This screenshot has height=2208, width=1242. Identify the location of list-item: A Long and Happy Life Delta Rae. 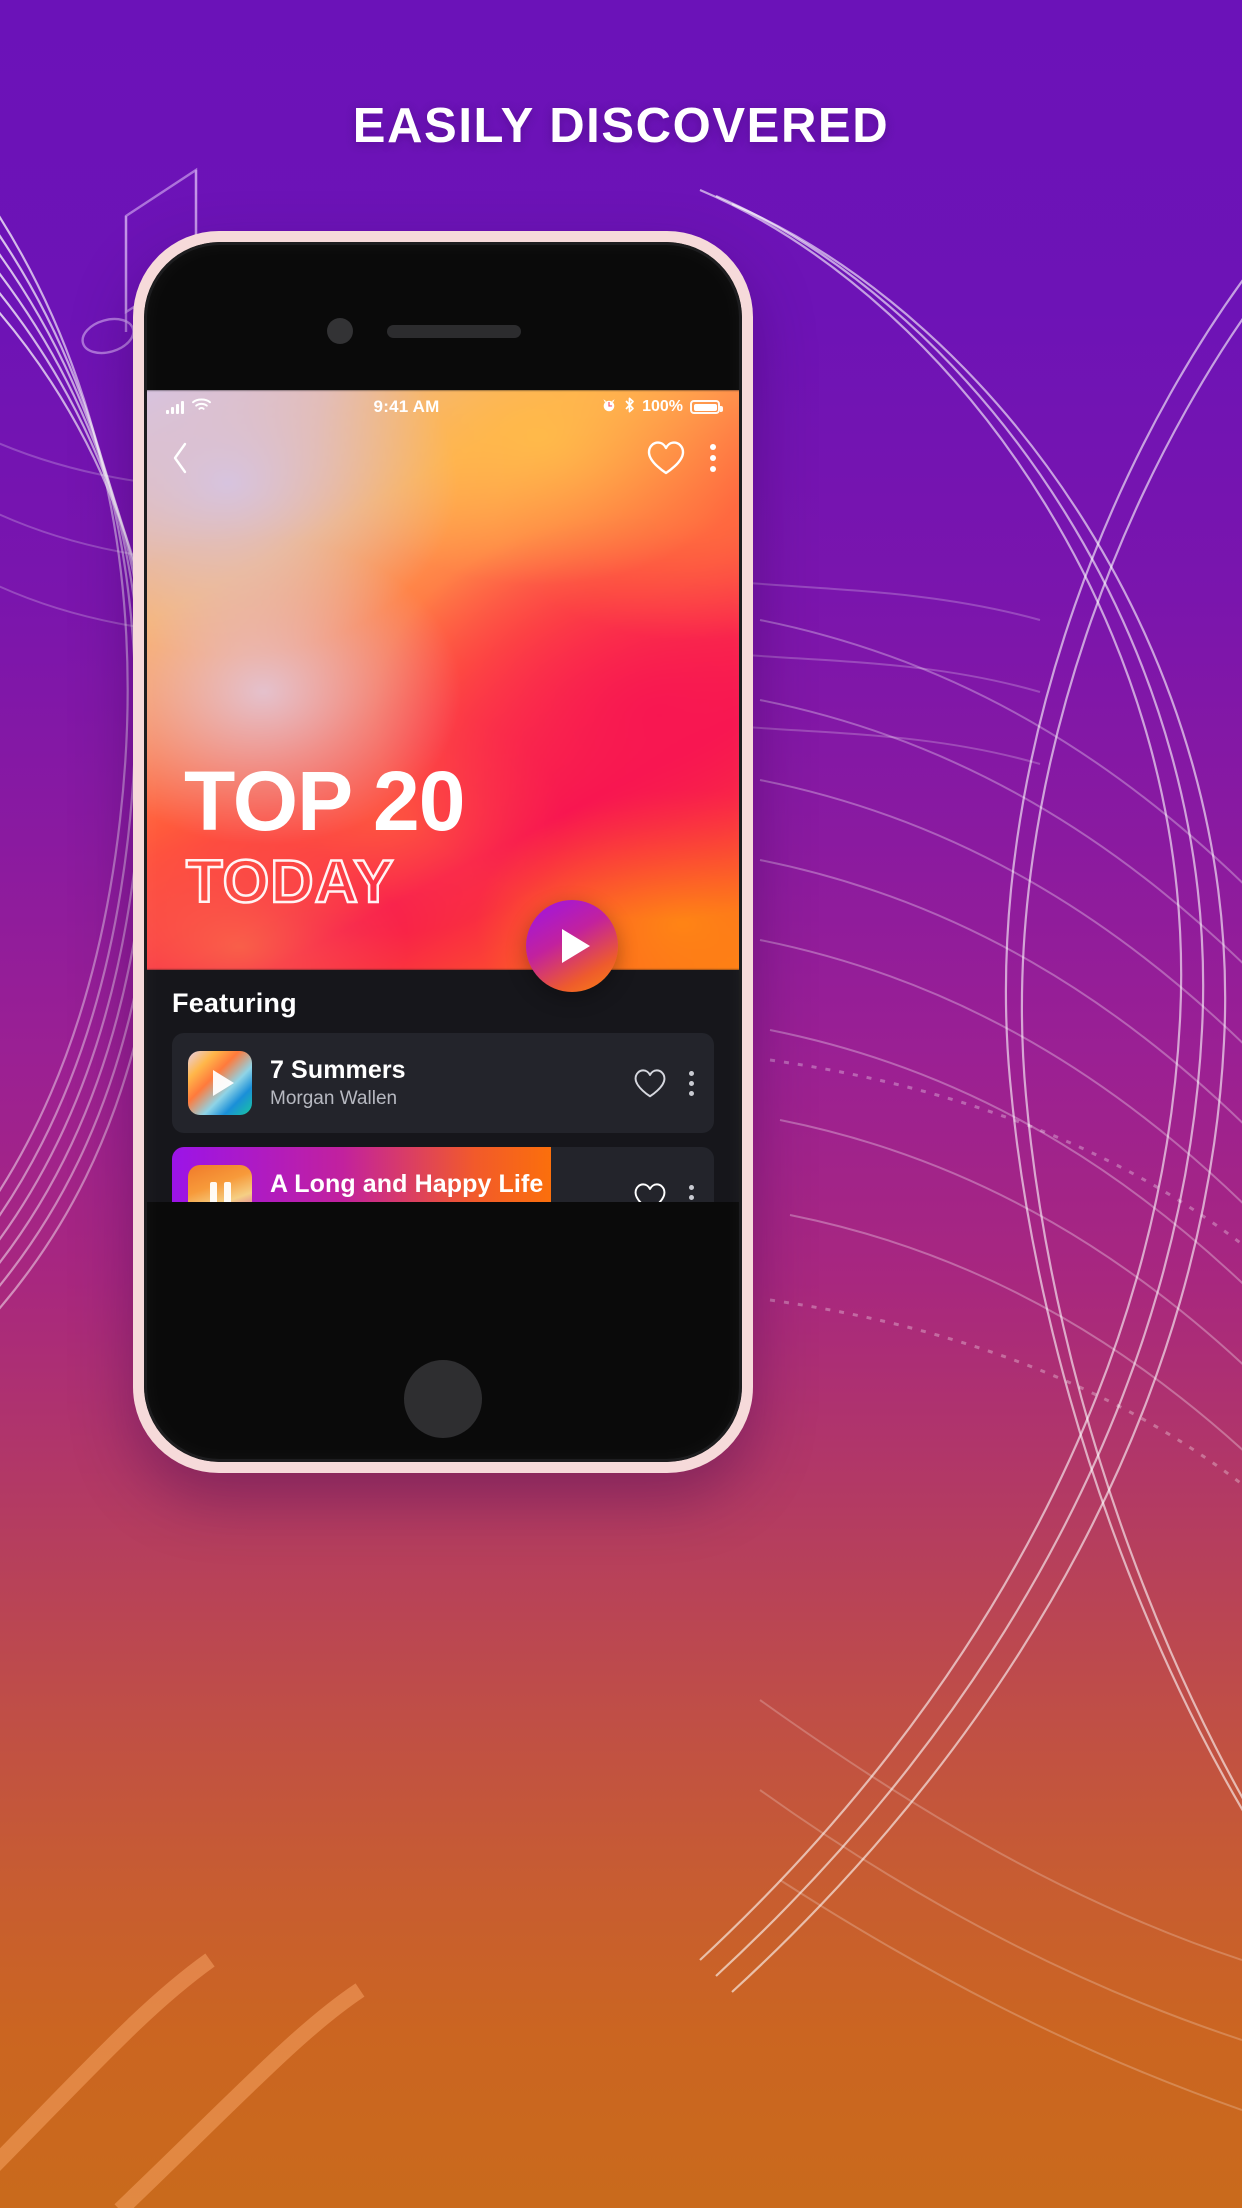
(443, 1174).